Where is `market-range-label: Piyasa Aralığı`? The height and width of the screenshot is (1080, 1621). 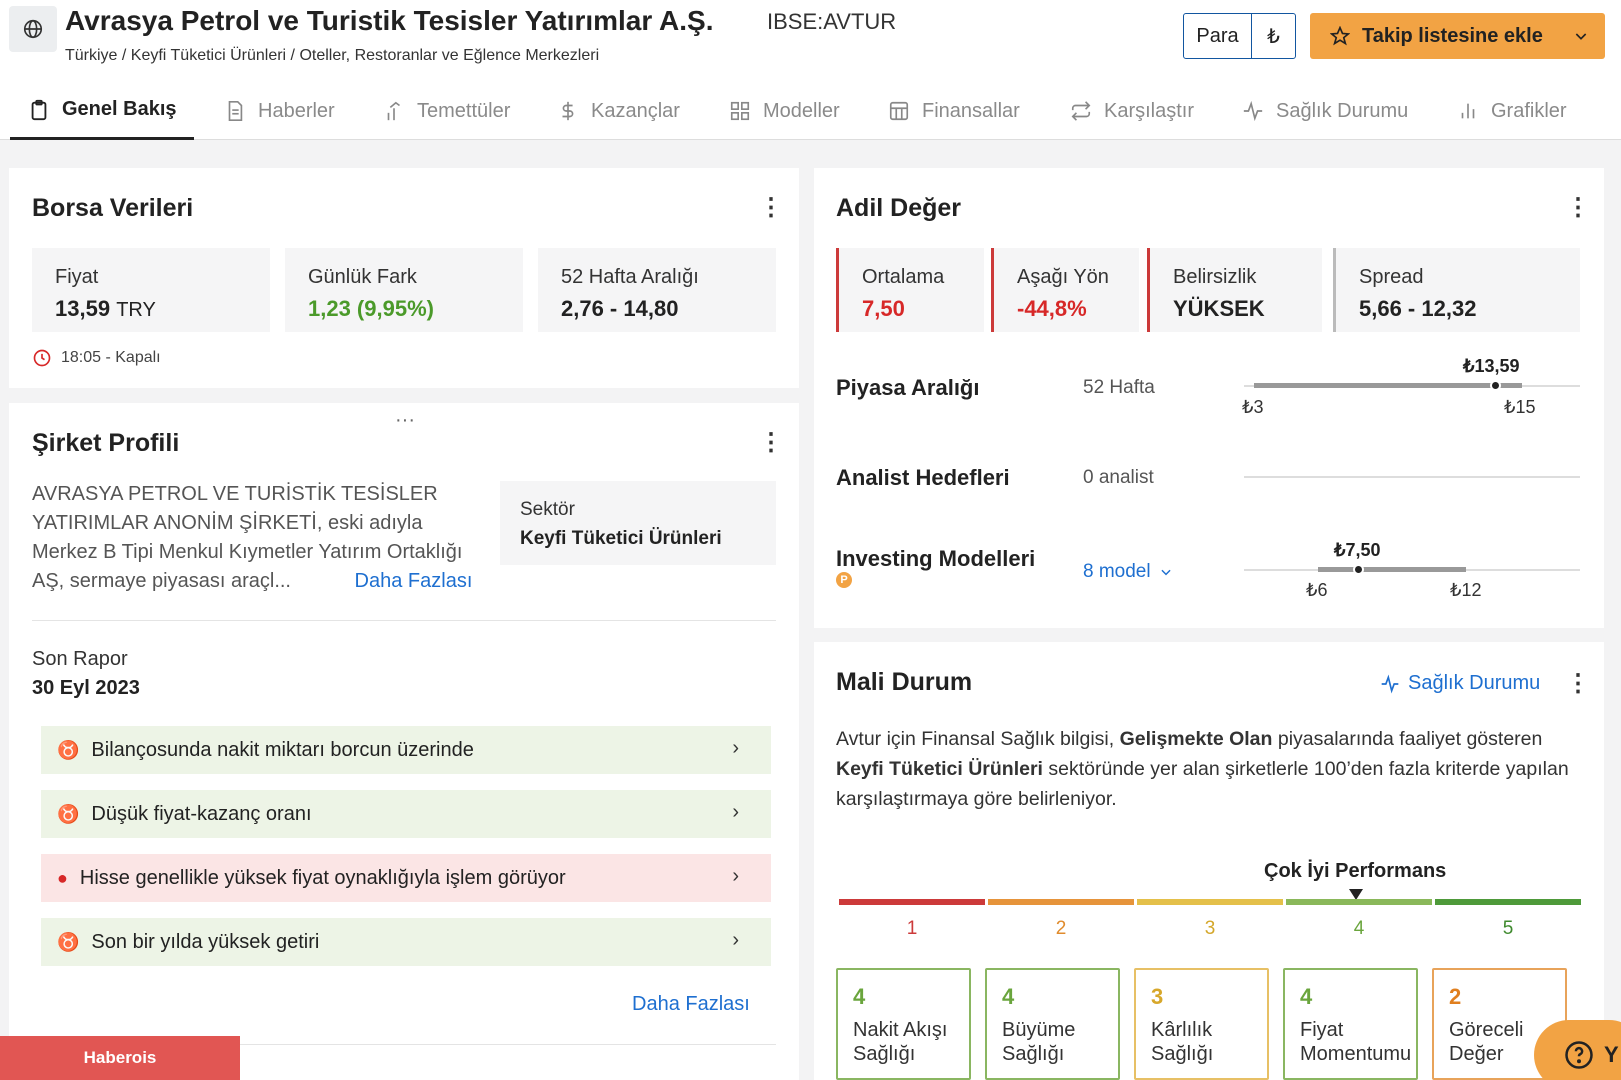
market-range-label: Piyasa Aralığı is located at coordinates (908, 387).